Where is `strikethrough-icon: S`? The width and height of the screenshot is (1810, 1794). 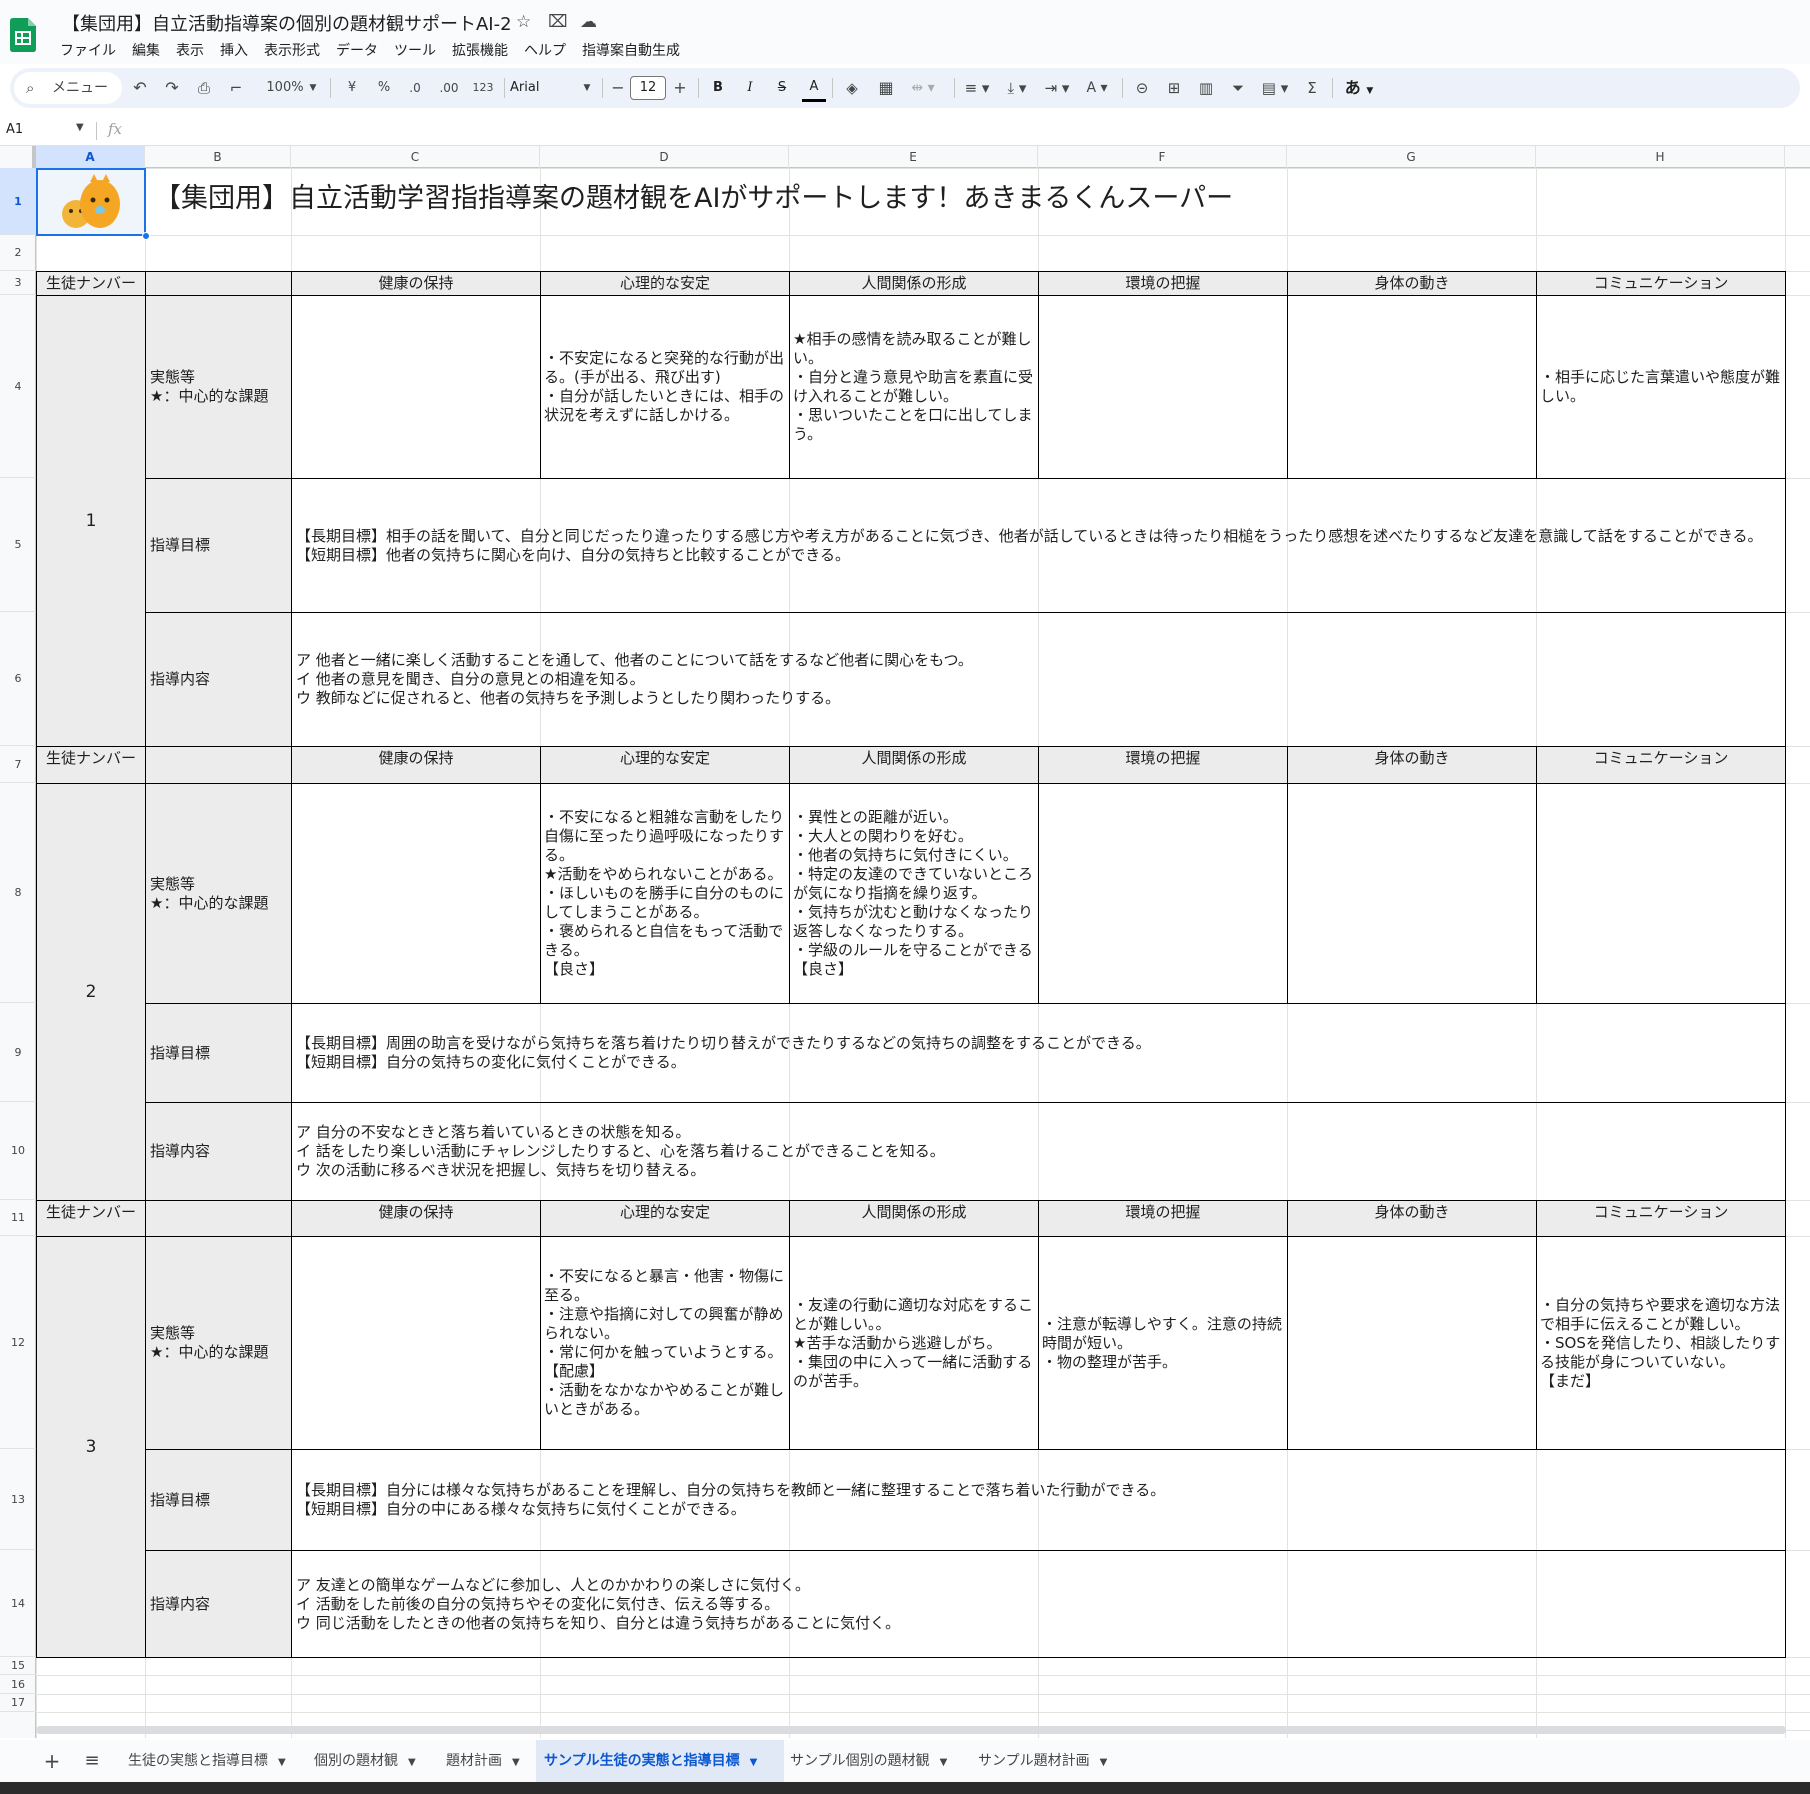 strikethrough-icon: S is located at coordinates (782, 88).